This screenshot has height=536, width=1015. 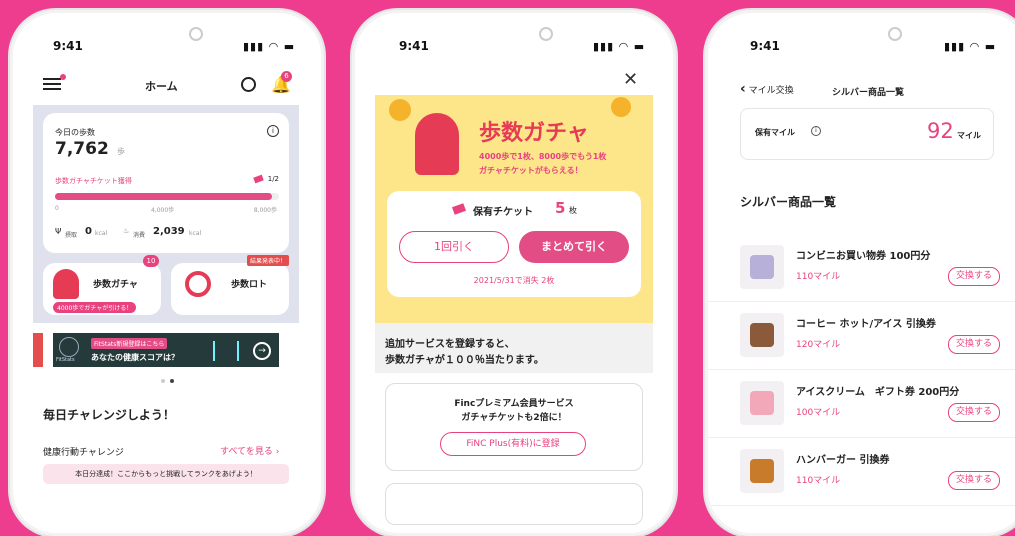 What do you see at coordinates (762, 471) in the screenshot?
I see `hamburger-icon` at bounding box center [762, 471].